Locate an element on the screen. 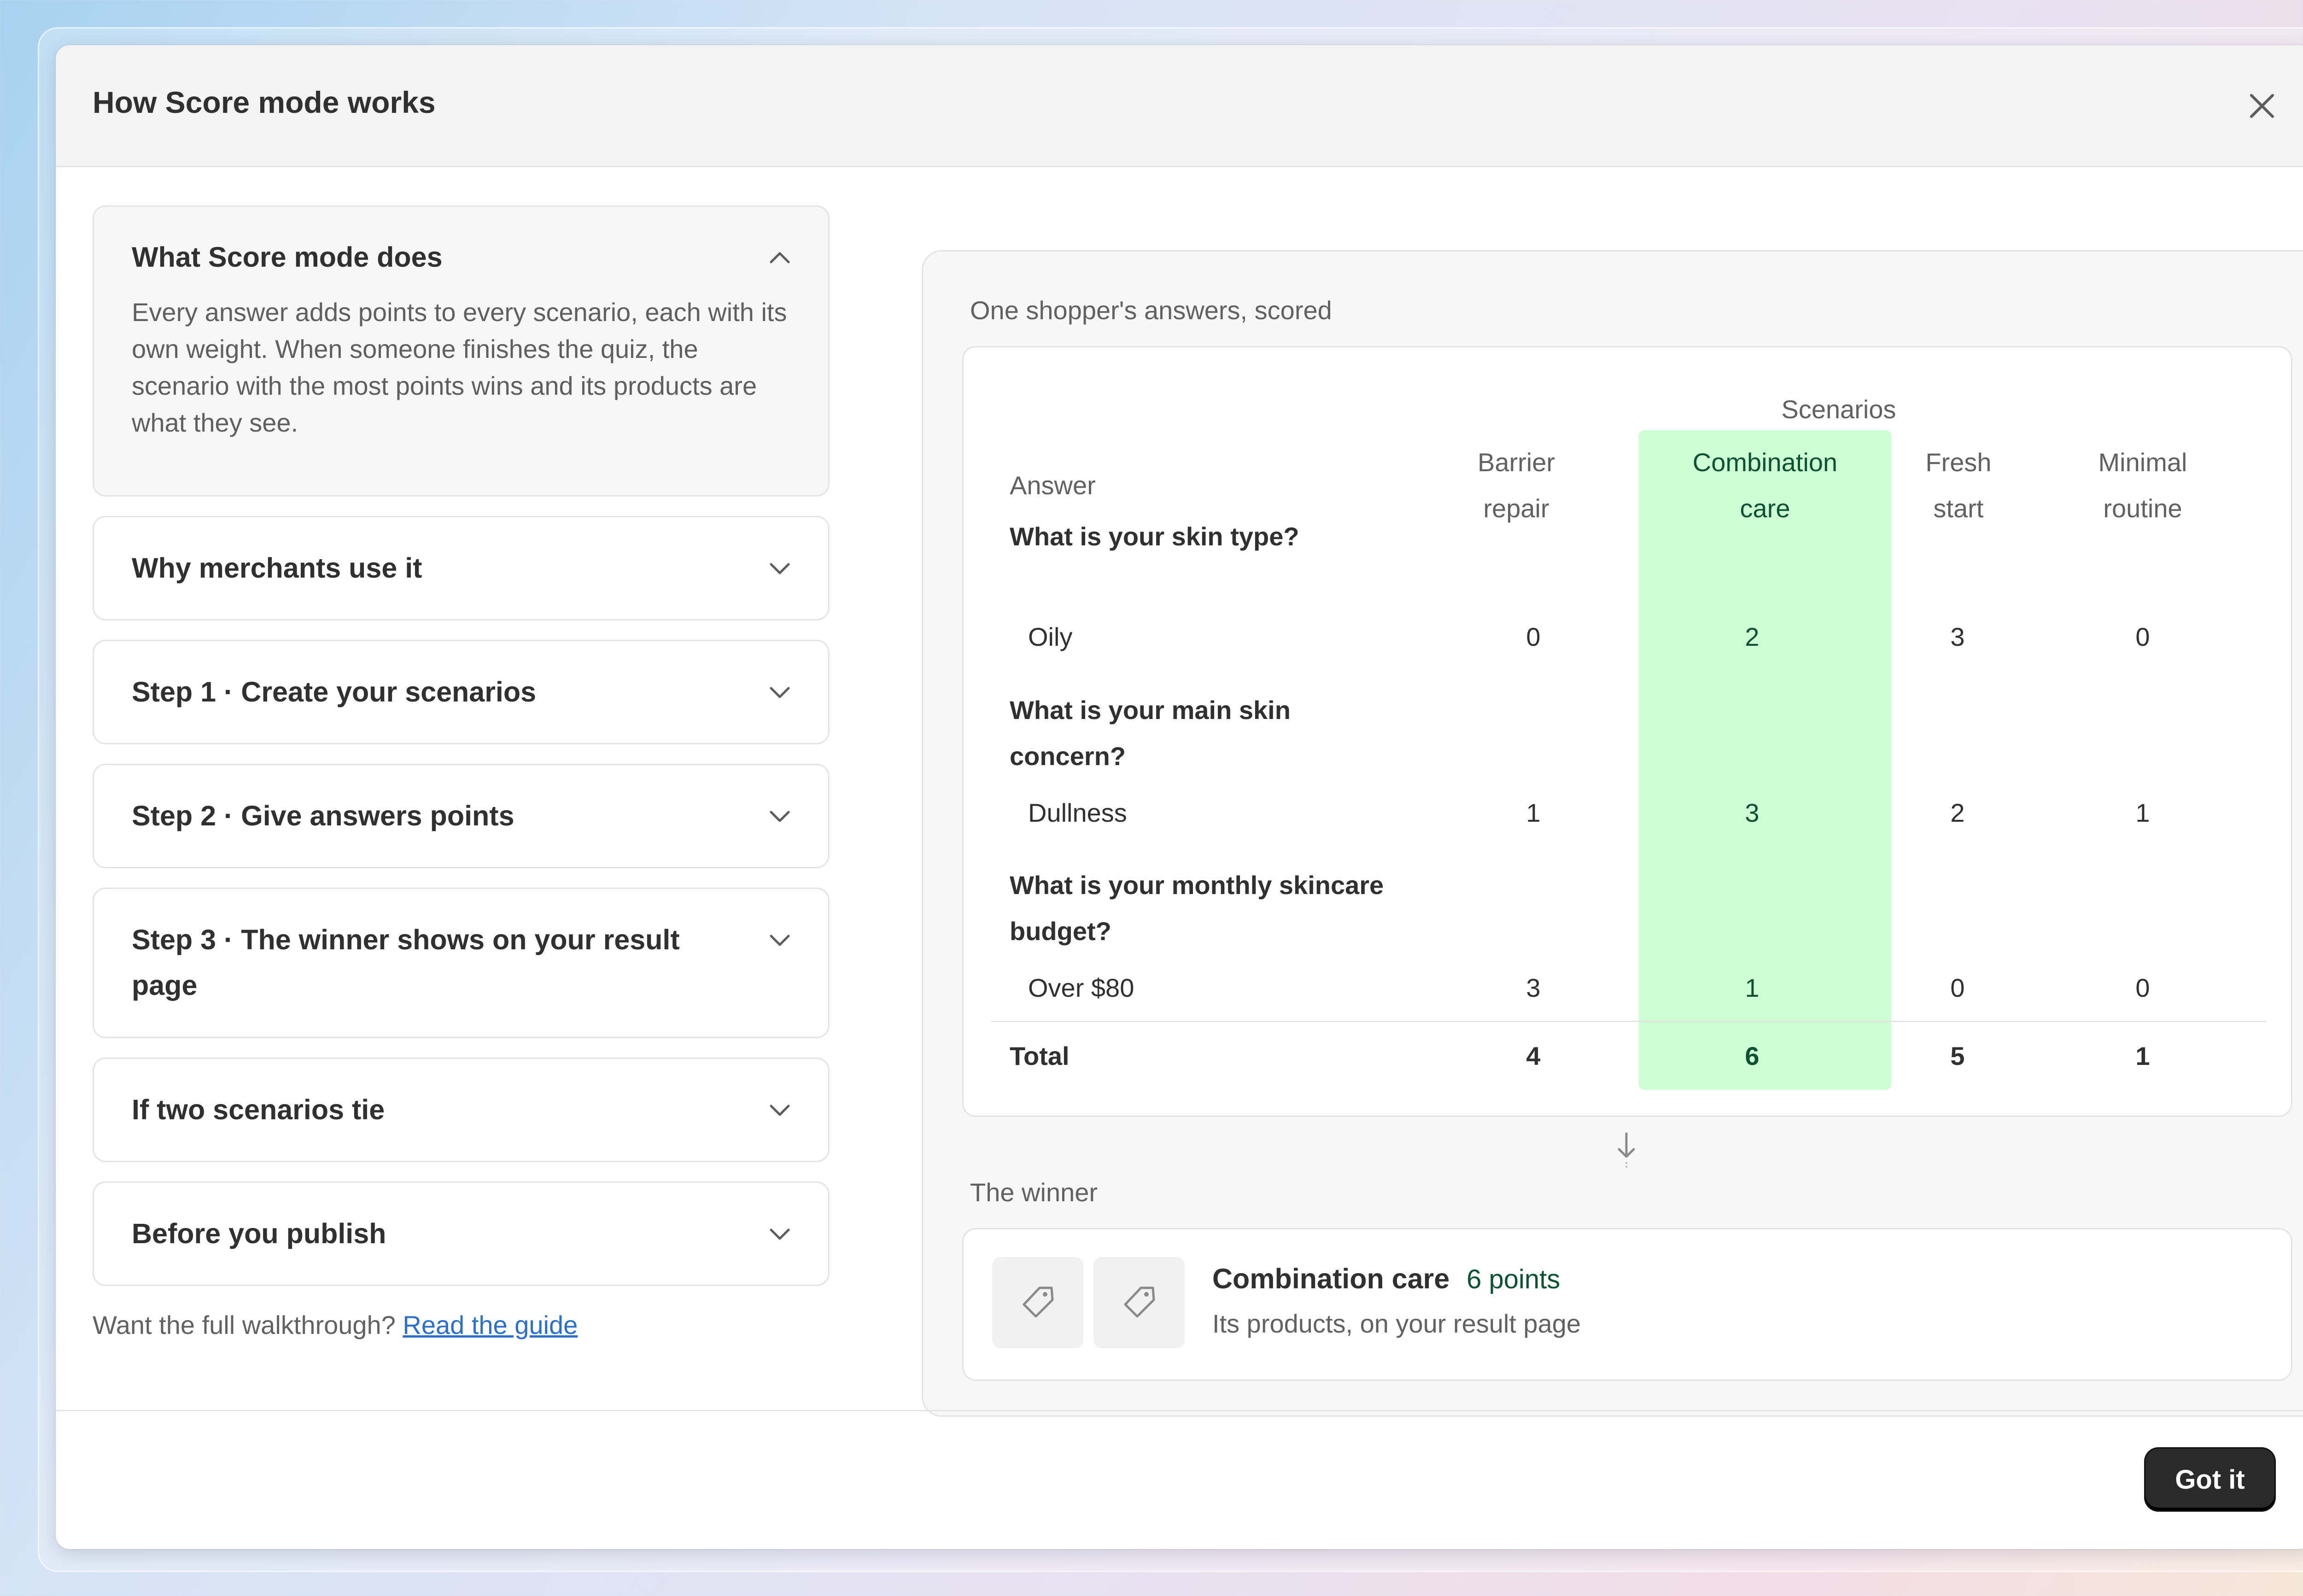 The height and width of the screenshot is (1596, 2303). accordion-header: If two scenarios tie is located at coordinates (461, 1096).